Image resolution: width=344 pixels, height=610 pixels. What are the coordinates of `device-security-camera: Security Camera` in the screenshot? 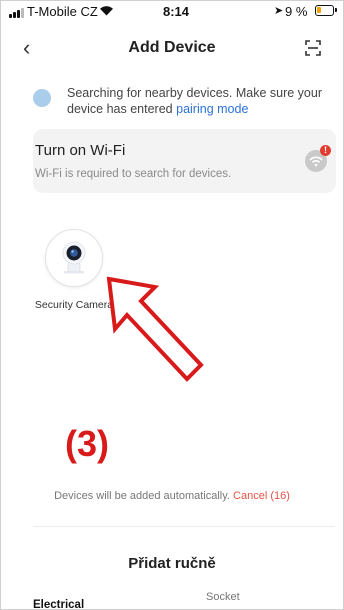 It's located at (74, 270).